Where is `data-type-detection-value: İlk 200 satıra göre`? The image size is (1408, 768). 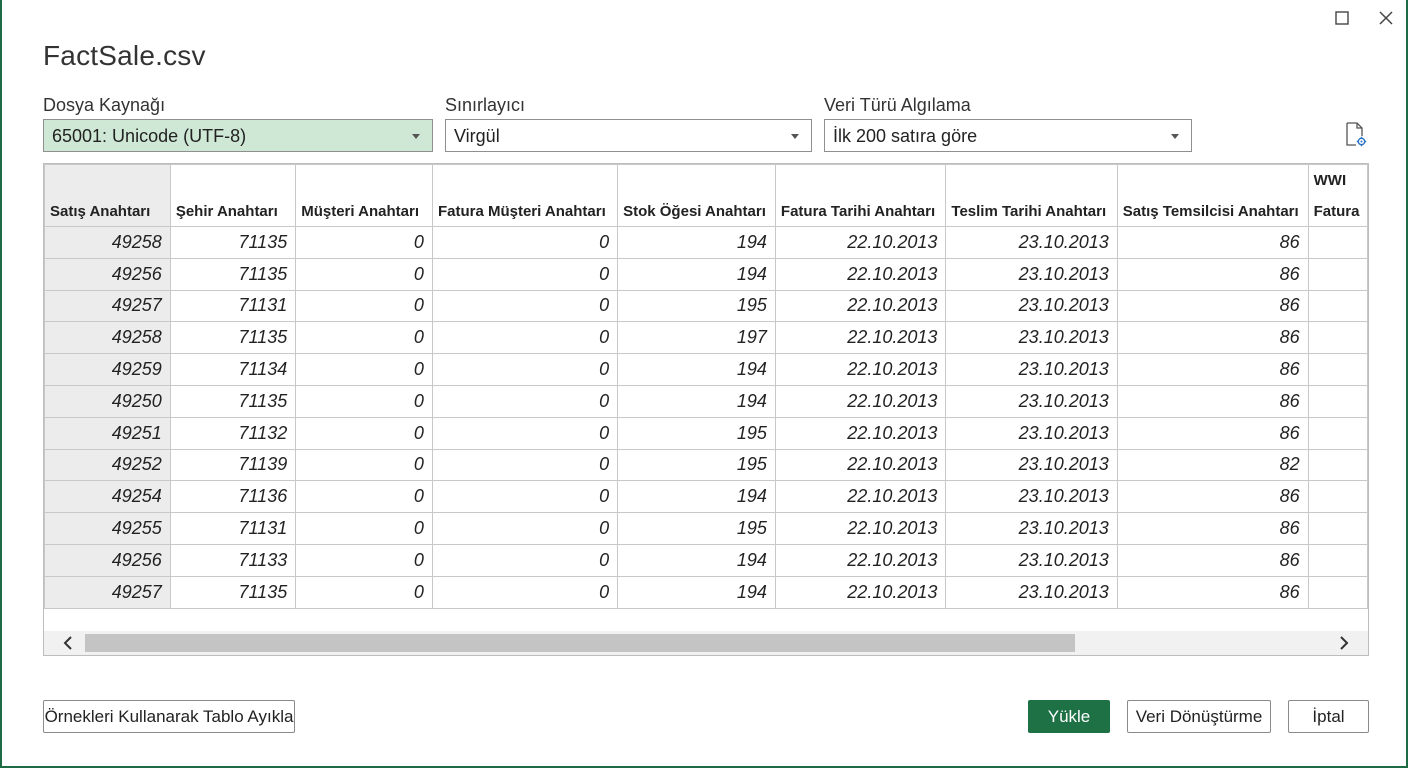
data-type-detection-value: İlk 200 satıra göre is located at coordinates (905, 136).